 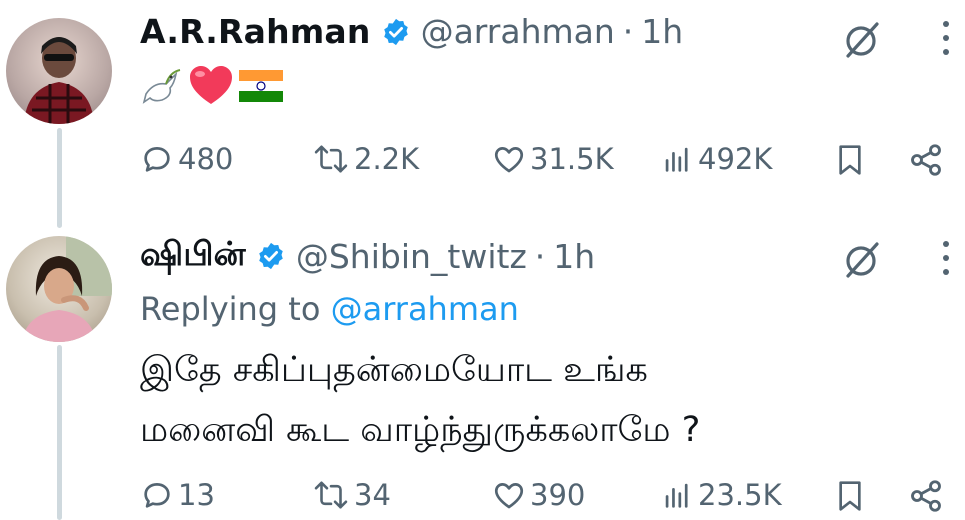 I want to click on view-count: 492K, so click(x=735, y=159).